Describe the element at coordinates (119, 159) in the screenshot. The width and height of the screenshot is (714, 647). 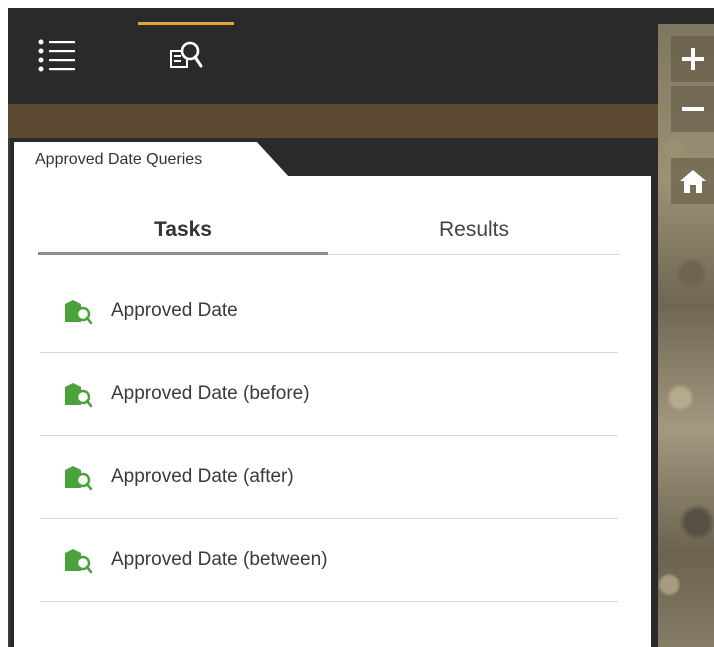
I see `panel-title: Approved Date Queries` at that location.